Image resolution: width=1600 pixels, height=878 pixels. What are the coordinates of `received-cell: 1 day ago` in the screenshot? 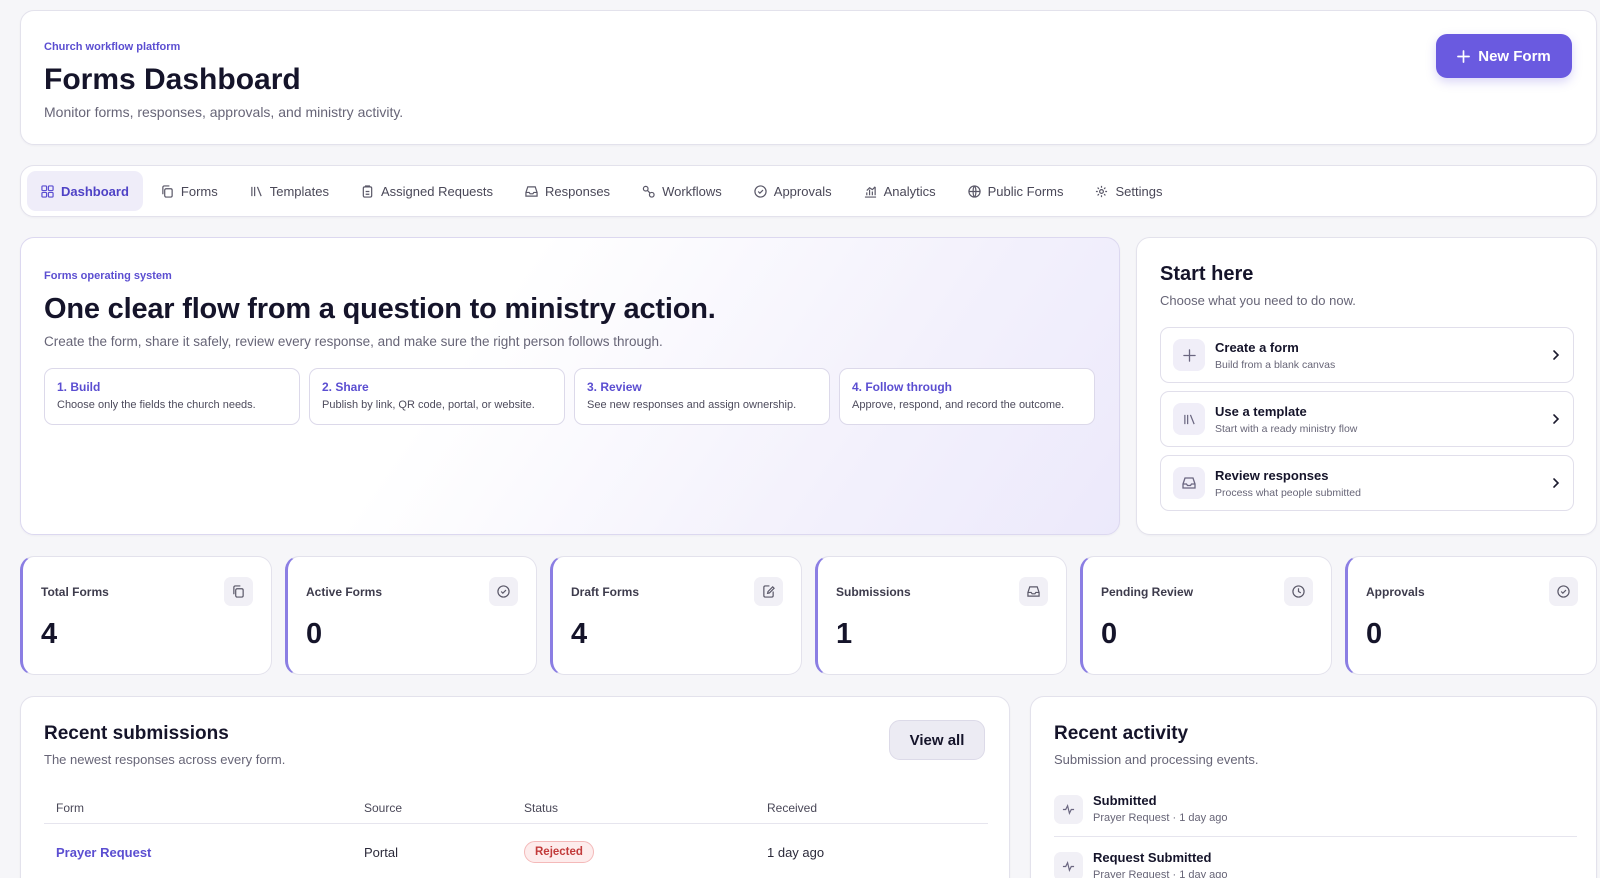 It's located at (796, 852).